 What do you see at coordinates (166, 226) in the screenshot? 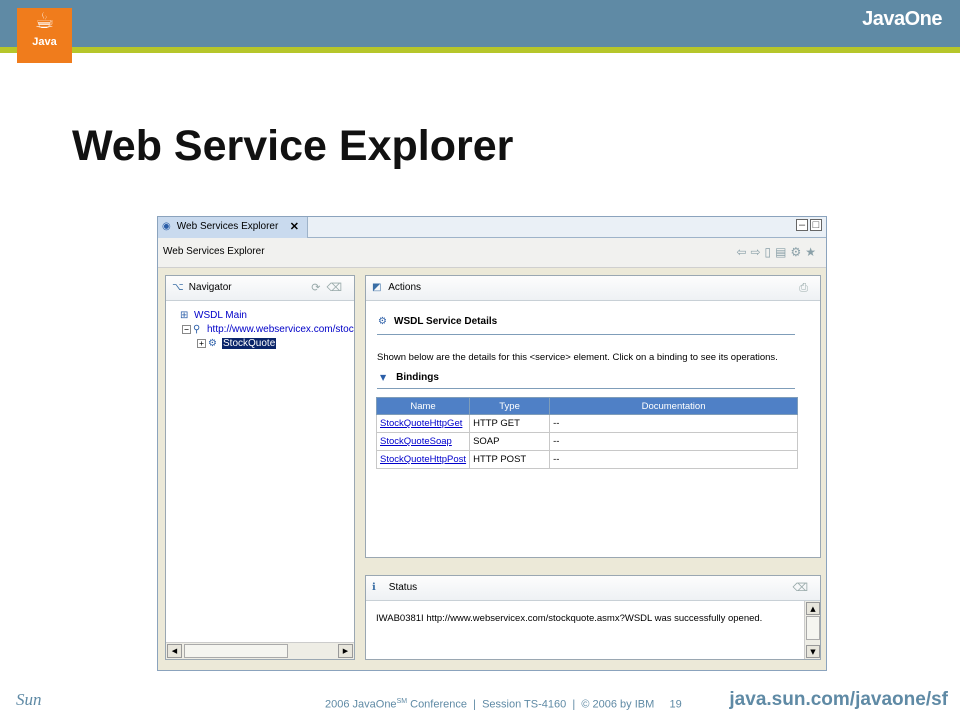
I see `globe-icon: ◉` at bounding box center [166, 226].